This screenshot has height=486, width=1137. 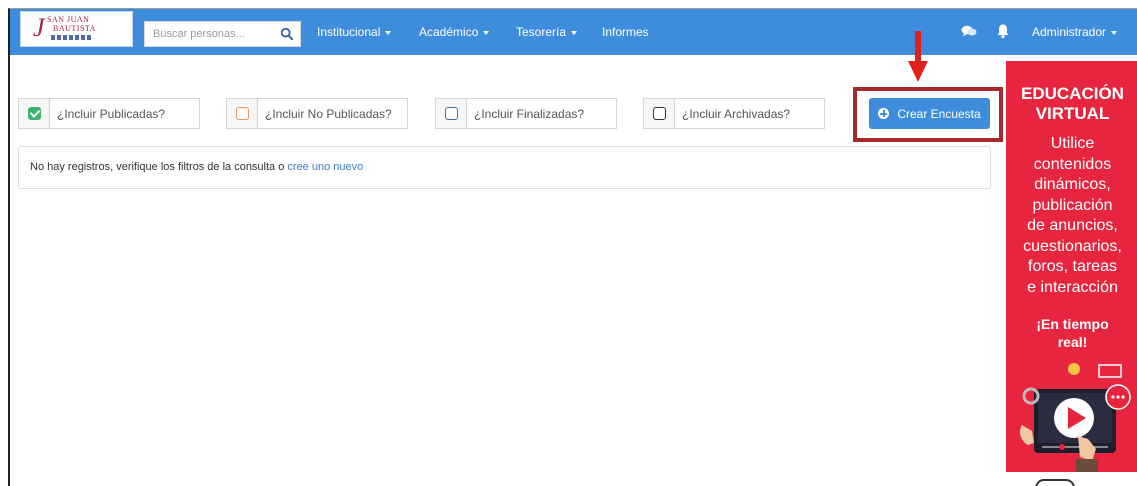 What do you see at coordinates (71, 37) in the screenshot?
I see `logo-strip` at bounding box center [71, 37].